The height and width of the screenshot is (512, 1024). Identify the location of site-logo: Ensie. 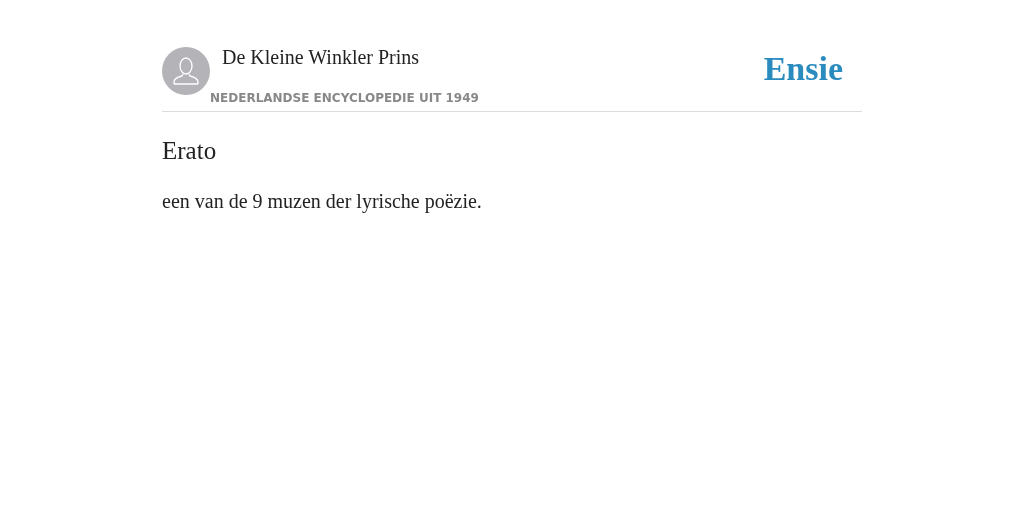
(803, 77).